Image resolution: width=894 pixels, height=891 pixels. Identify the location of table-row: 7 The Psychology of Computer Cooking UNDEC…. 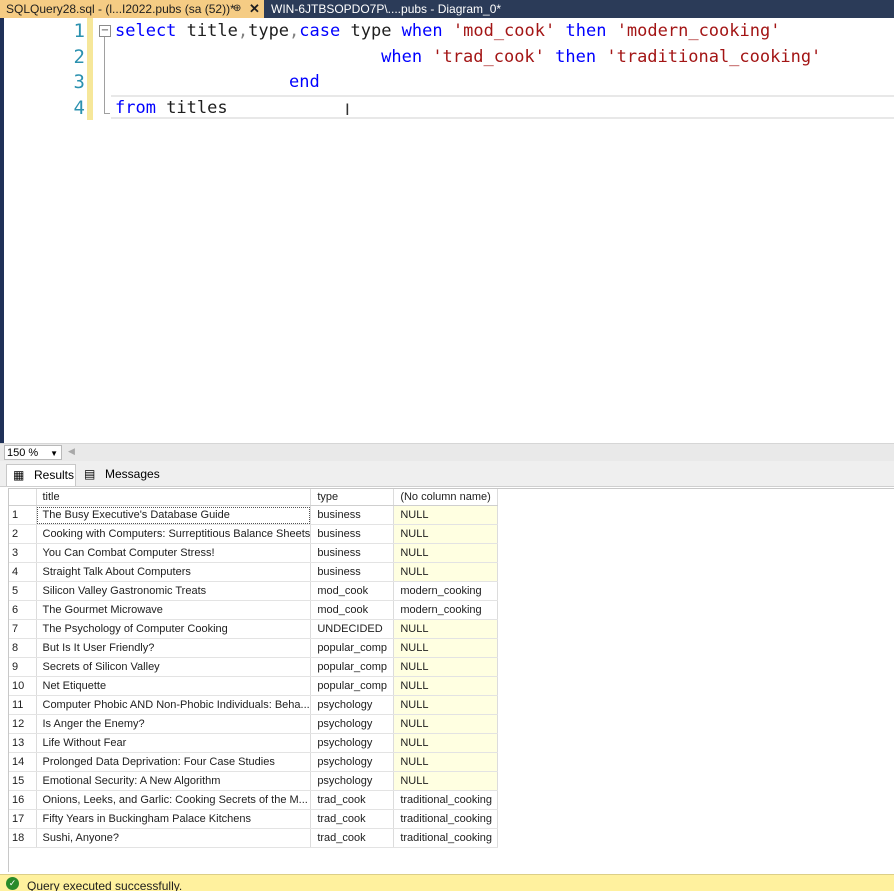
(253, 629).